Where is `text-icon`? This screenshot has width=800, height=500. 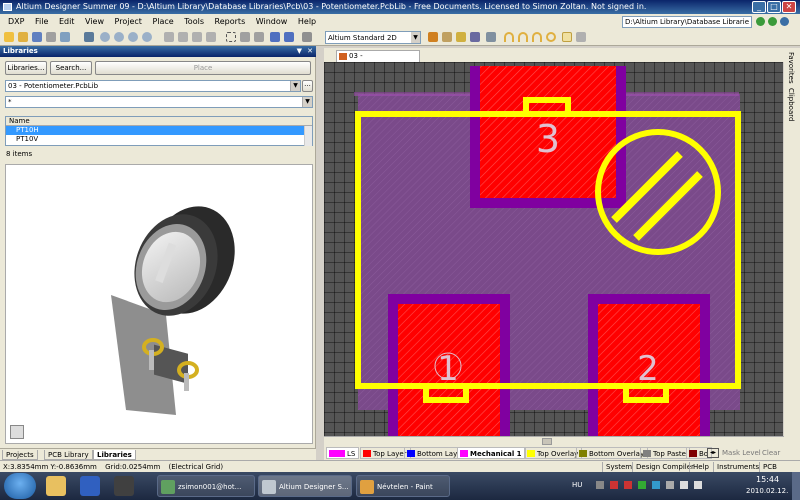 text-icon is located at coordinates (475, 37).